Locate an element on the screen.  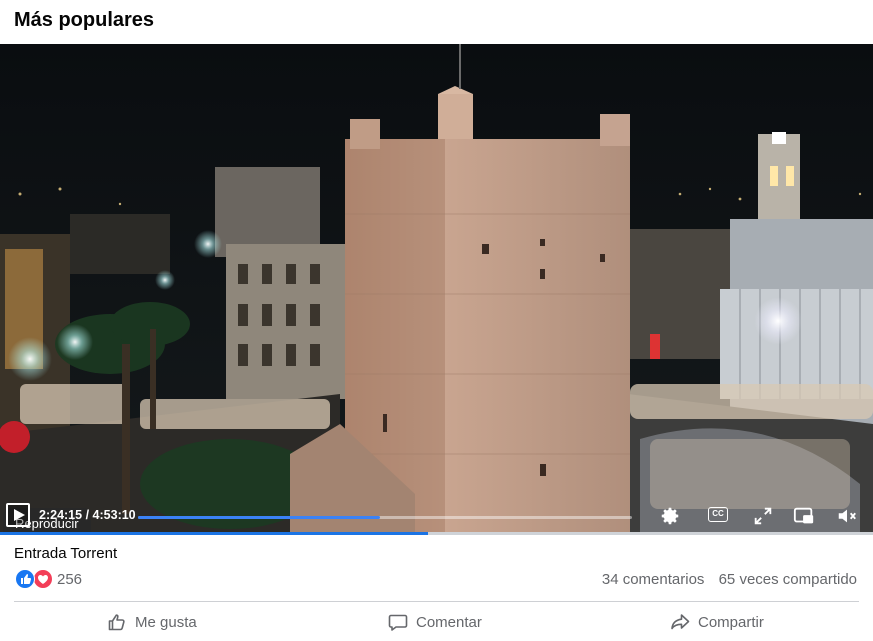
section-title: Más populares is located at coordinates (84, 20).